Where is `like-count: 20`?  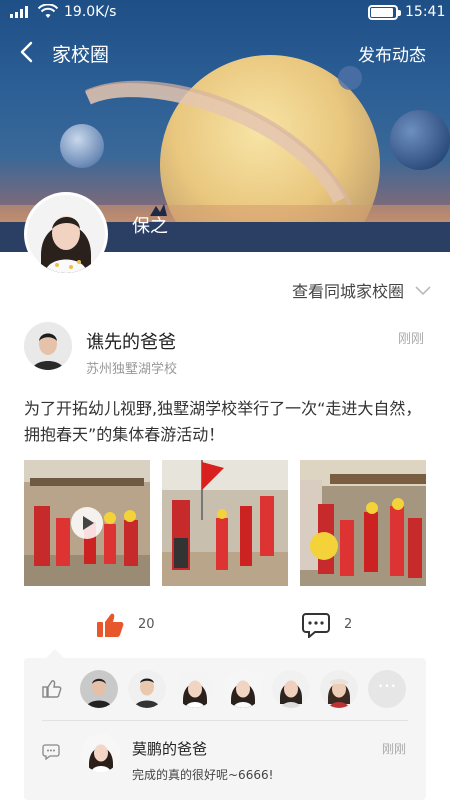 like-count: 20 is located at coordinates (146, 624).